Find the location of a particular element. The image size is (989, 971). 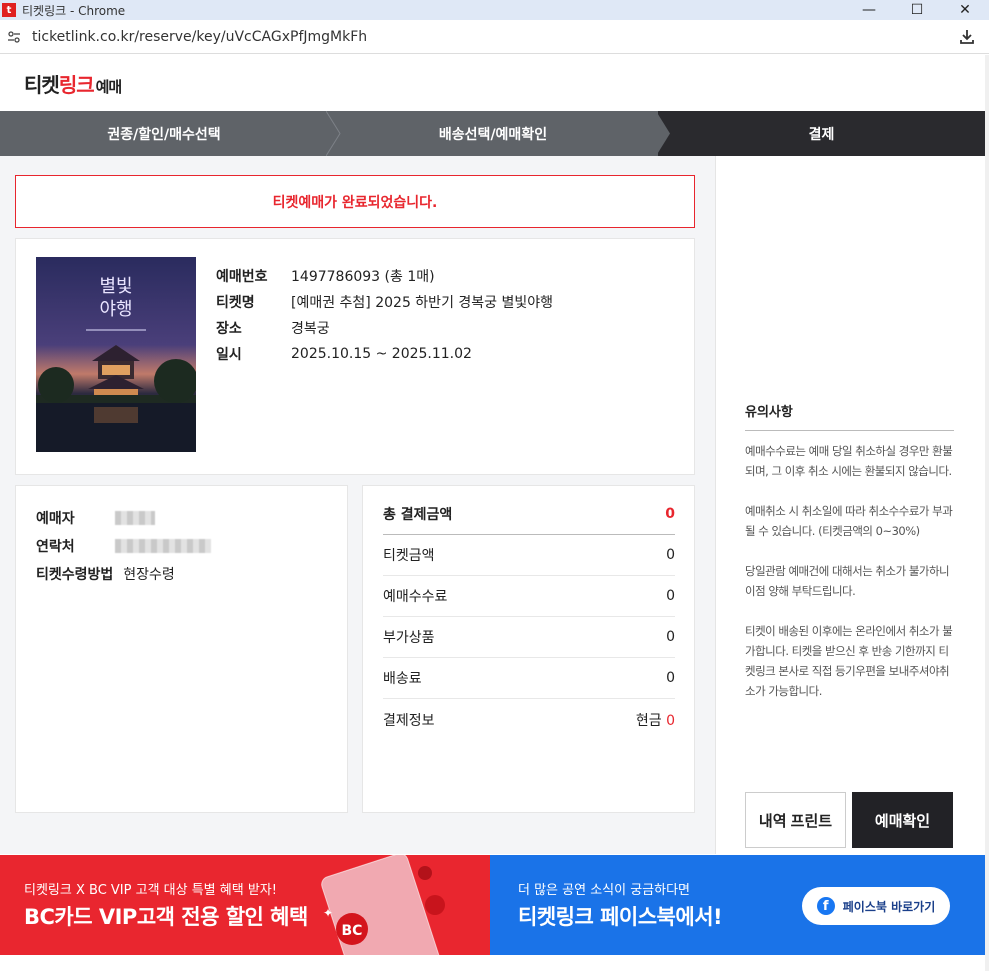

window-controls: — ☐ ✕ is located at coordinates (917, 10).